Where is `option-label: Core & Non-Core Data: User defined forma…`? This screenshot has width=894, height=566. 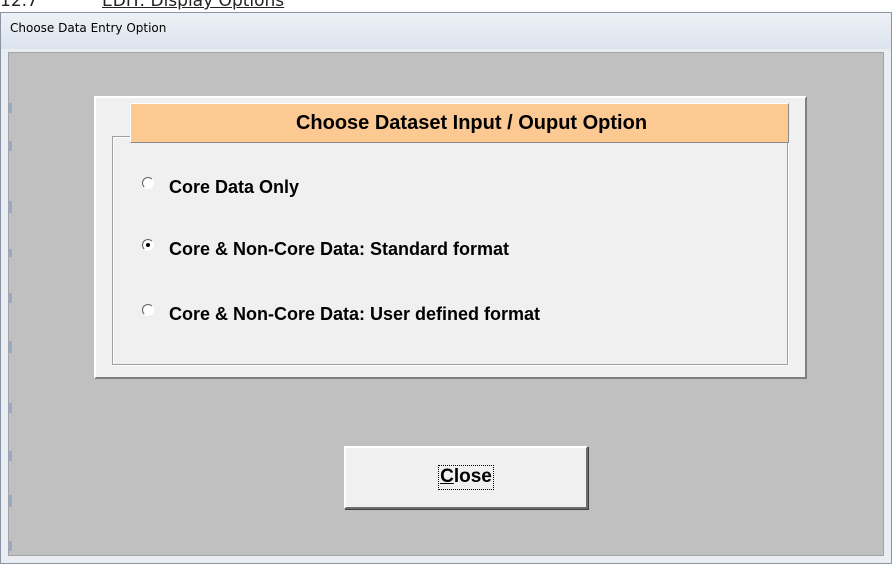 option-label: Core & Non-Core Data: User defined forma… is located at coordinates (355, 314).